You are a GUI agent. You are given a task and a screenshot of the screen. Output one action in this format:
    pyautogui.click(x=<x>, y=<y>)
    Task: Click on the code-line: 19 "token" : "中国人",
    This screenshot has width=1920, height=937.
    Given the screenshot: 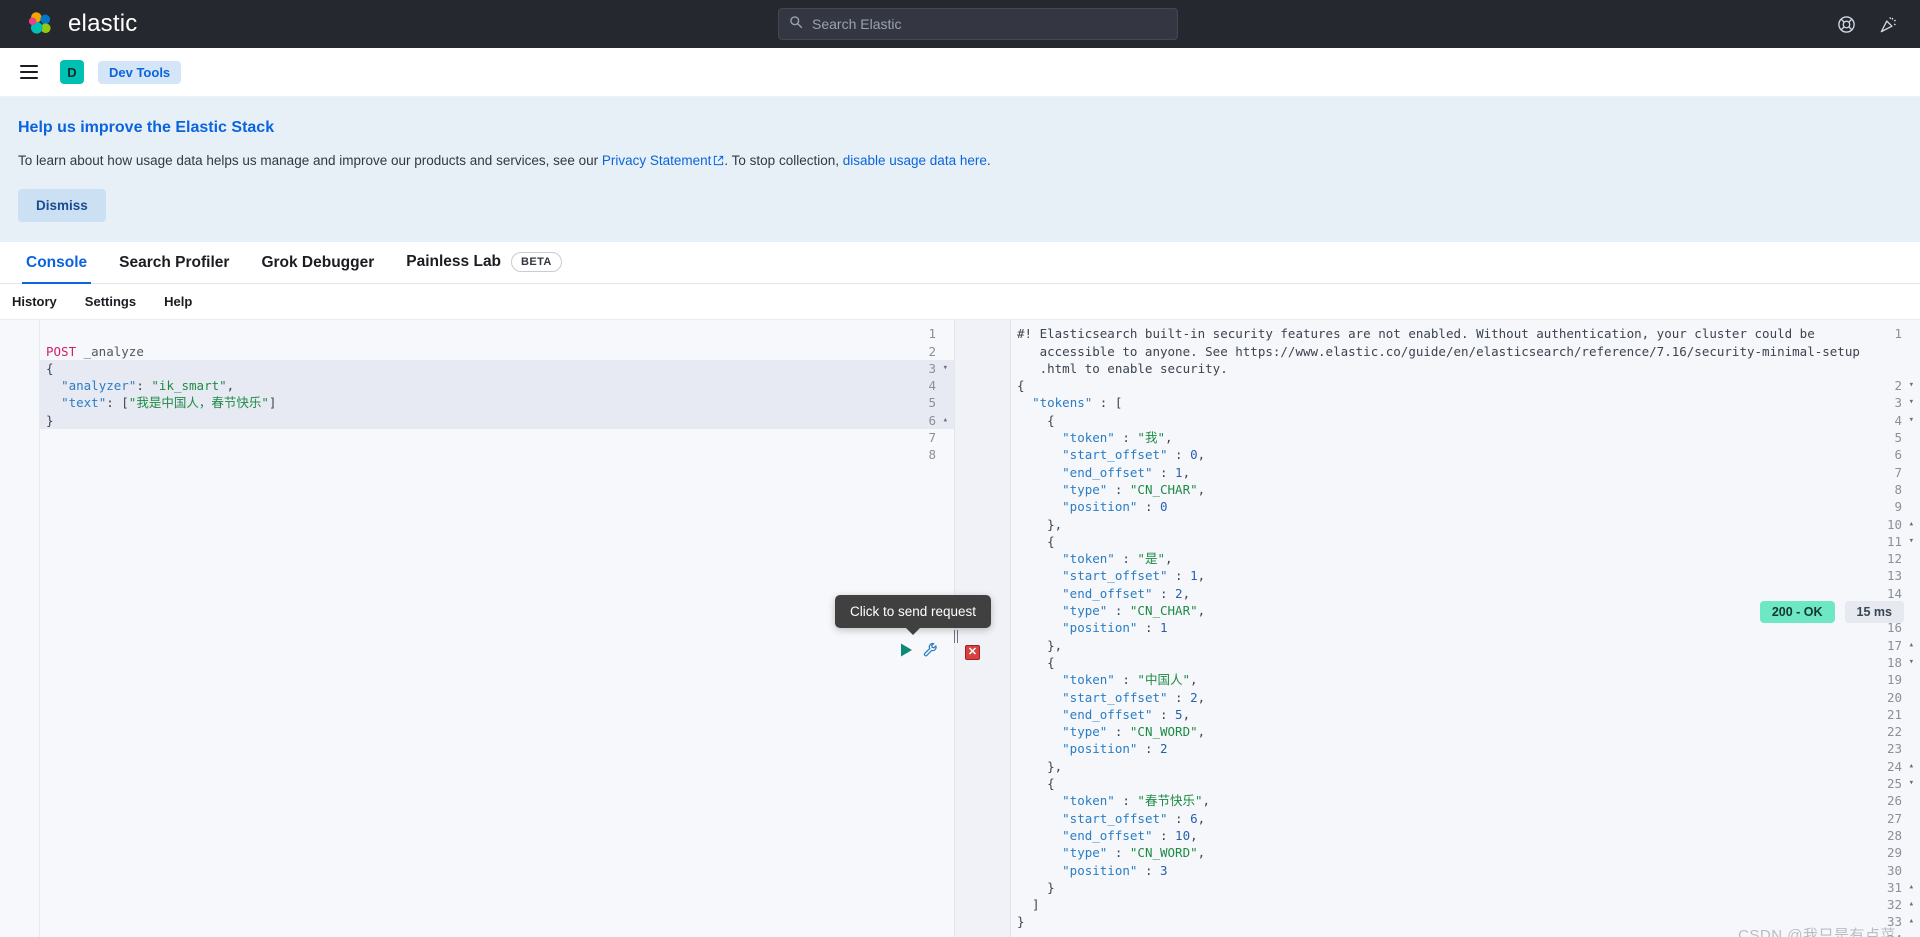 What is the action you would take?
    pyautogui.click(x=1437, y=679)
    